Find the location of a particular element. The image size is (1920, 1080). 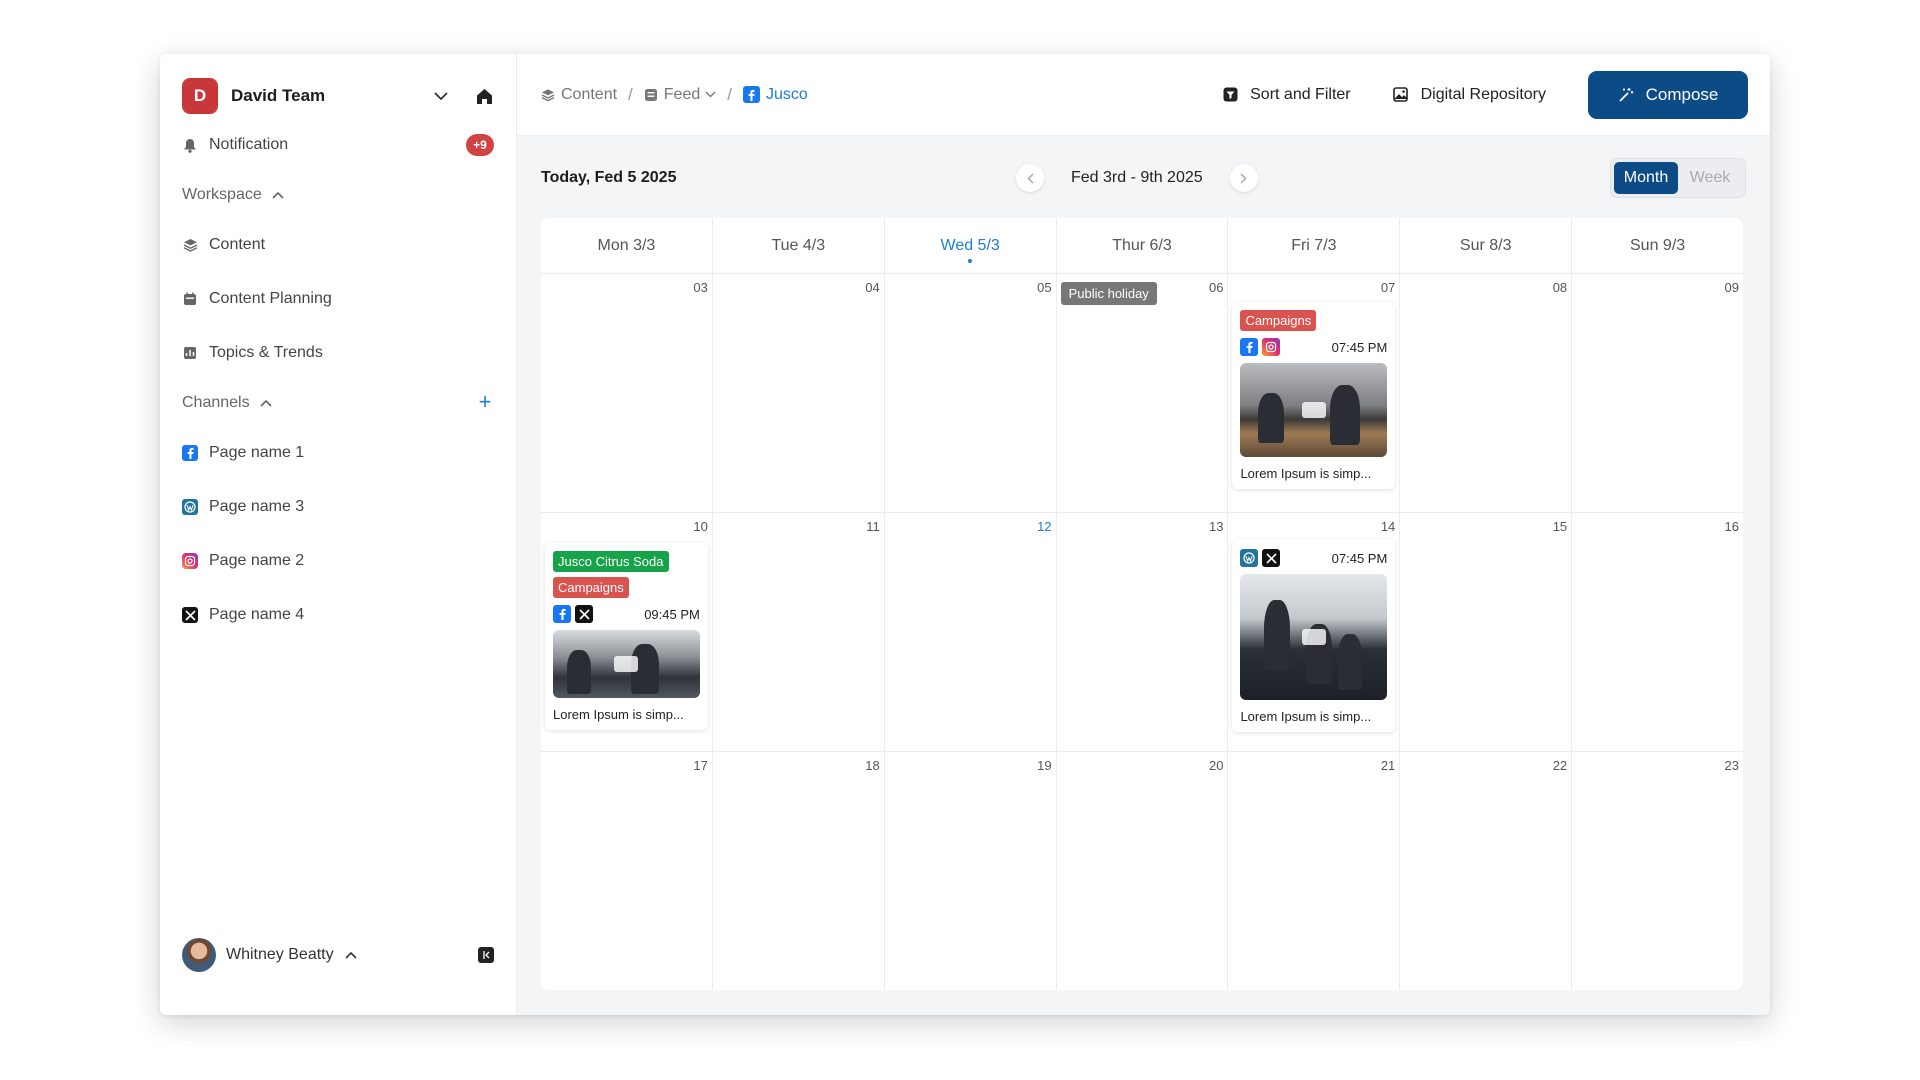

calendar-day-cell: 12 is located at coordinates (971, 632).